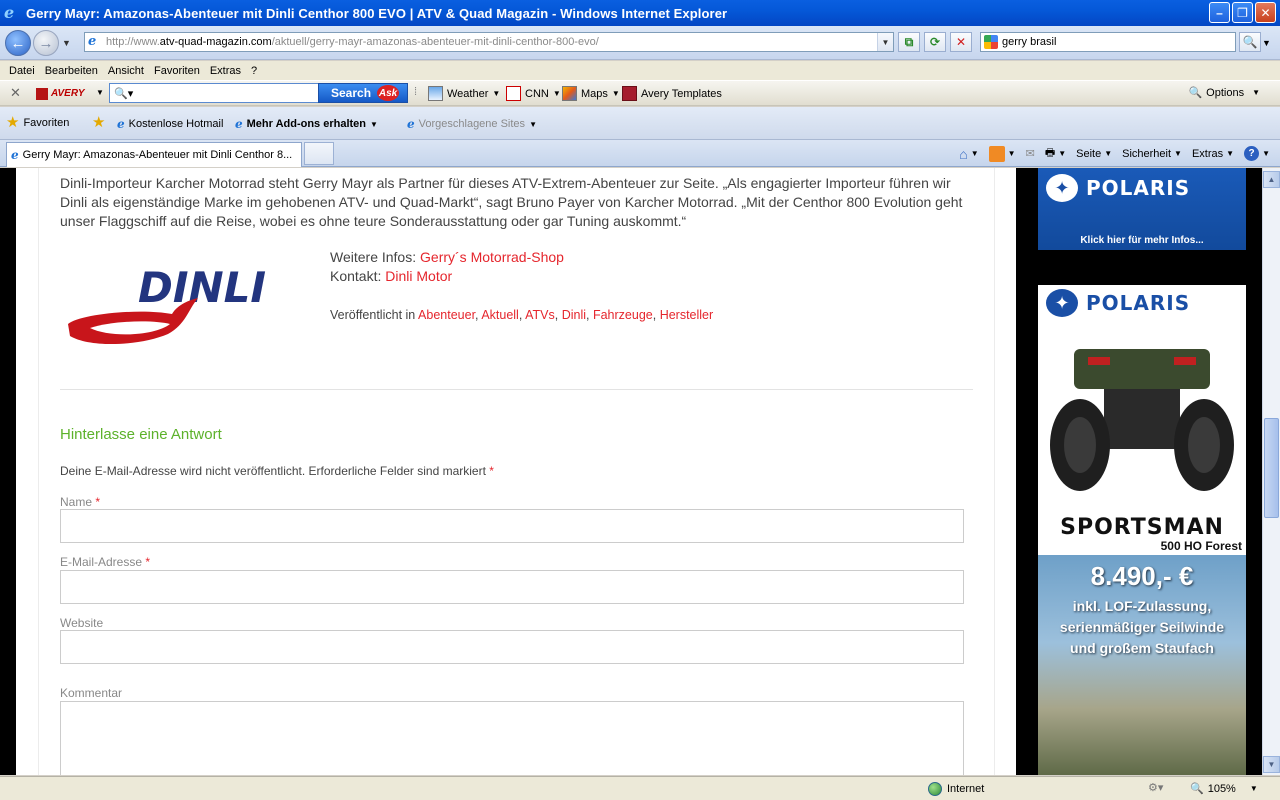 This screenshot has width=1280, height=800. Describe the element at coordinates (472, 124) in the screenshot. I see `fav-suggested-sites-link: e Vorgeschlagene Sites ▼` at that location.